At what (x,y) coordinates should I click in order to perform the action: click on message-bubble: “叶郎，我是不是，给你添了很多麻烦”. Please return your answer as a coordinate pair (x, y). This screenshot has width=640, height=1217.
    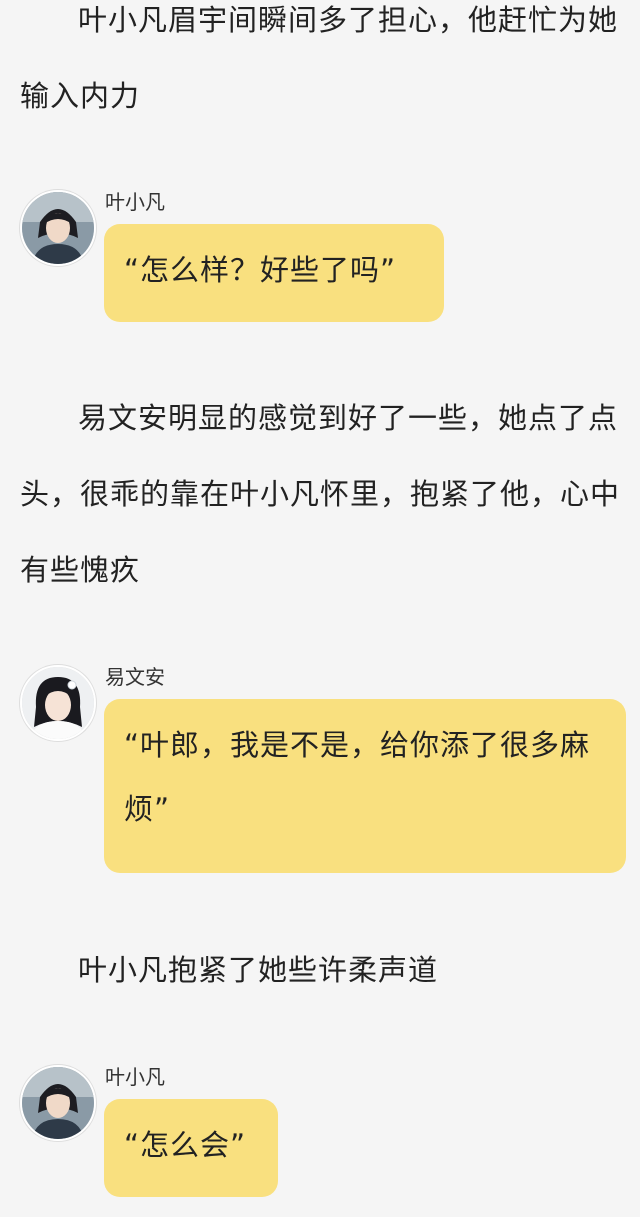
    Looking at the image, I should click on (365, 786).